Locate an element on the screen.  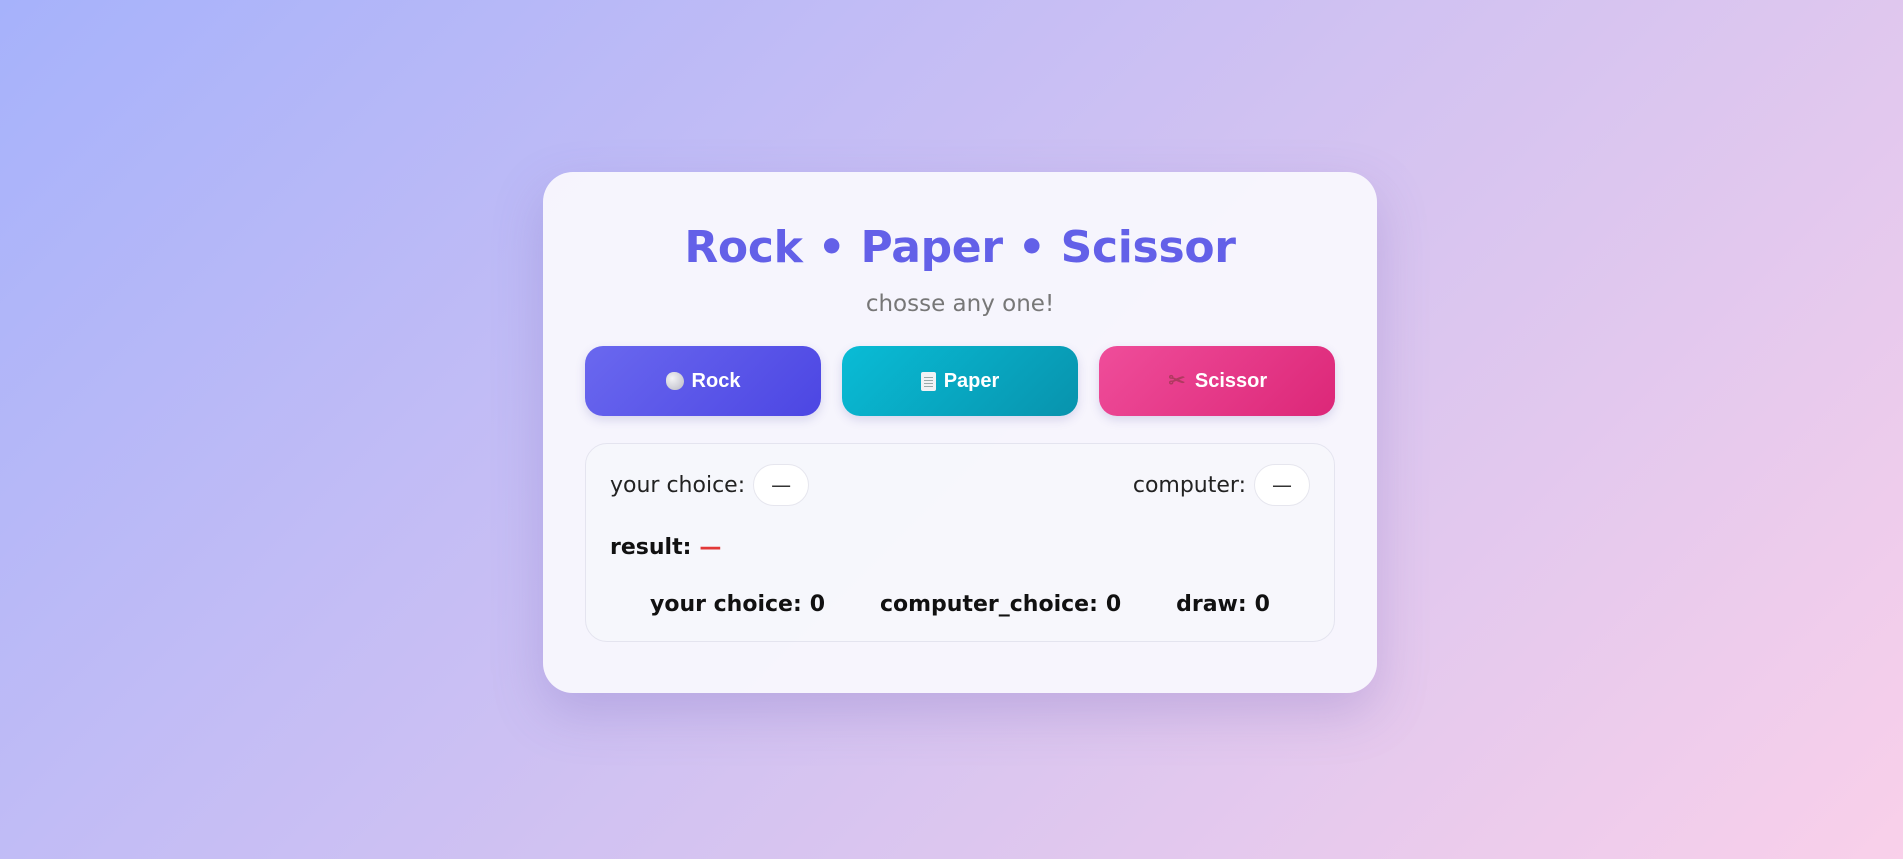
score-your-value: 0 is located at coordinates (817, 604).